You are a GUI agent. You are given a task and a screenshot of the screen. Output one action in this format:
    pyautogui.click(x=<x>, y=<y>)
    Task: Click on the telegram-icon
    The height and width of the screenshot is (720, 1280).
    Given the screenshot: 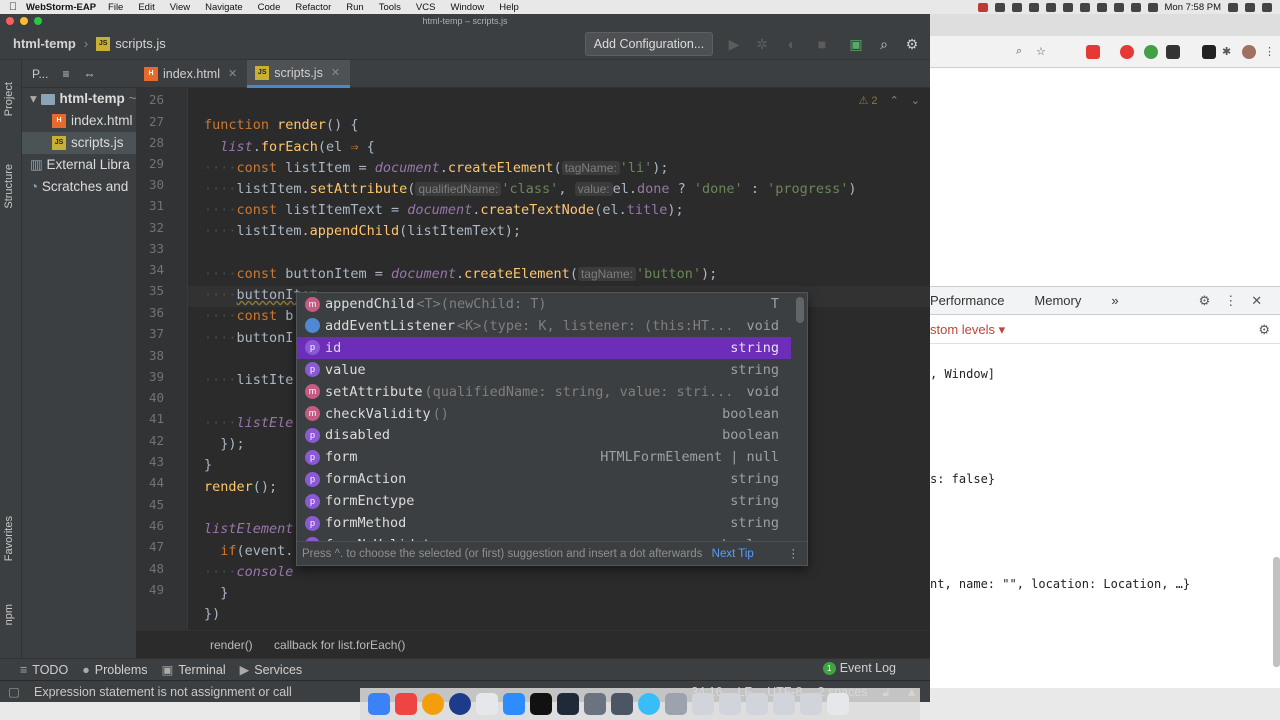 What is the action you would take?
    pyautogui.click(x=649, y=704)
    